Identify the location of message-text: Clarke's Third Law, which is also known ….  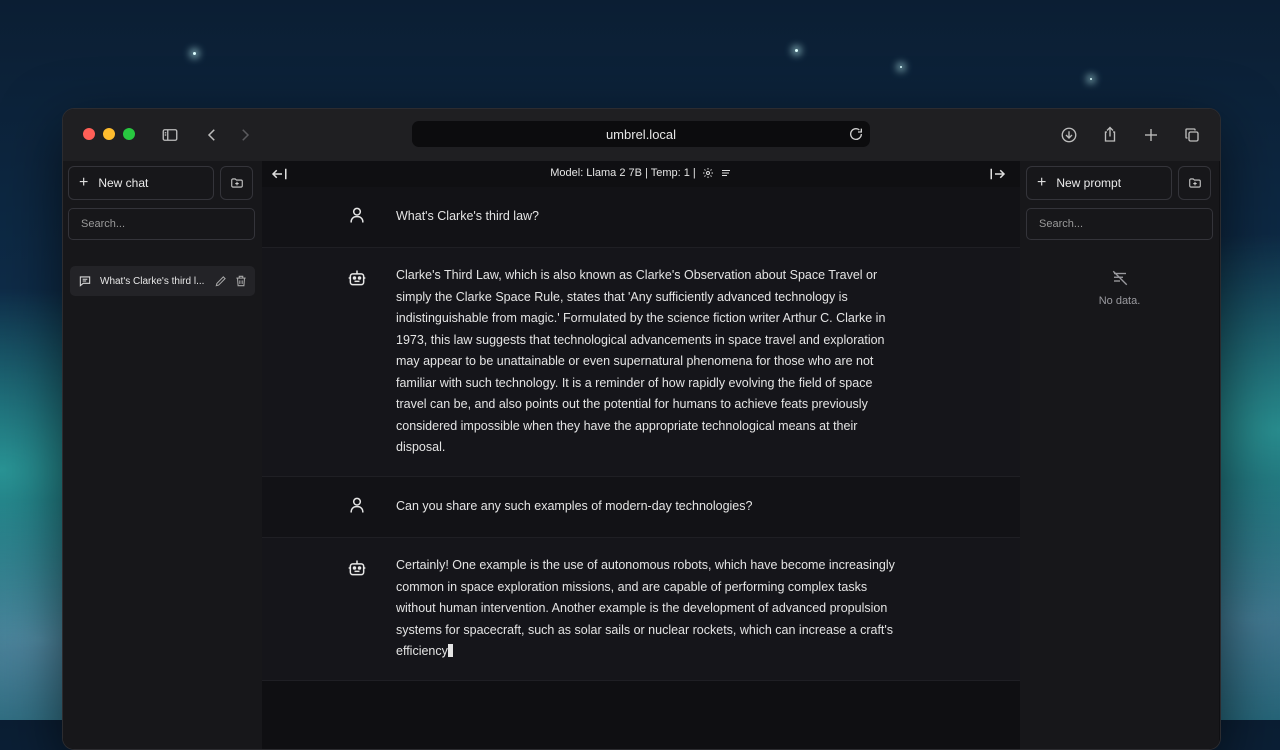
(641, 361).